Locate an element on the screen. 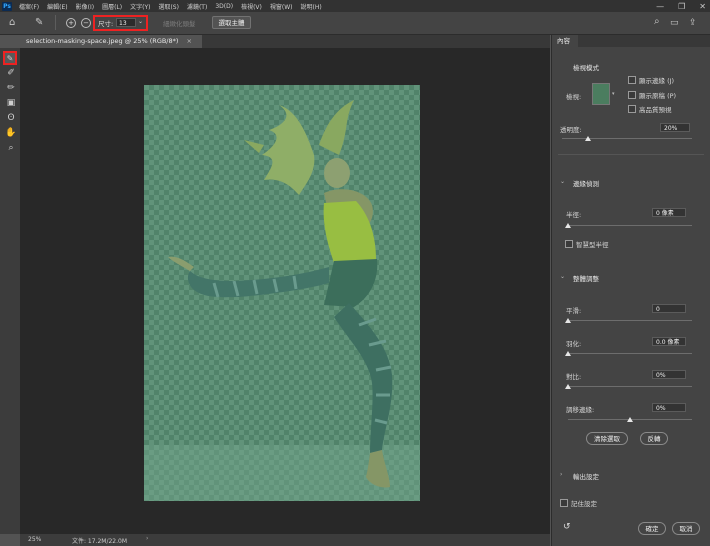 Image resolution: width=710 pixels, height=546 pixels. menu-file: 檔案(F) is located at coordinates (29, 6).